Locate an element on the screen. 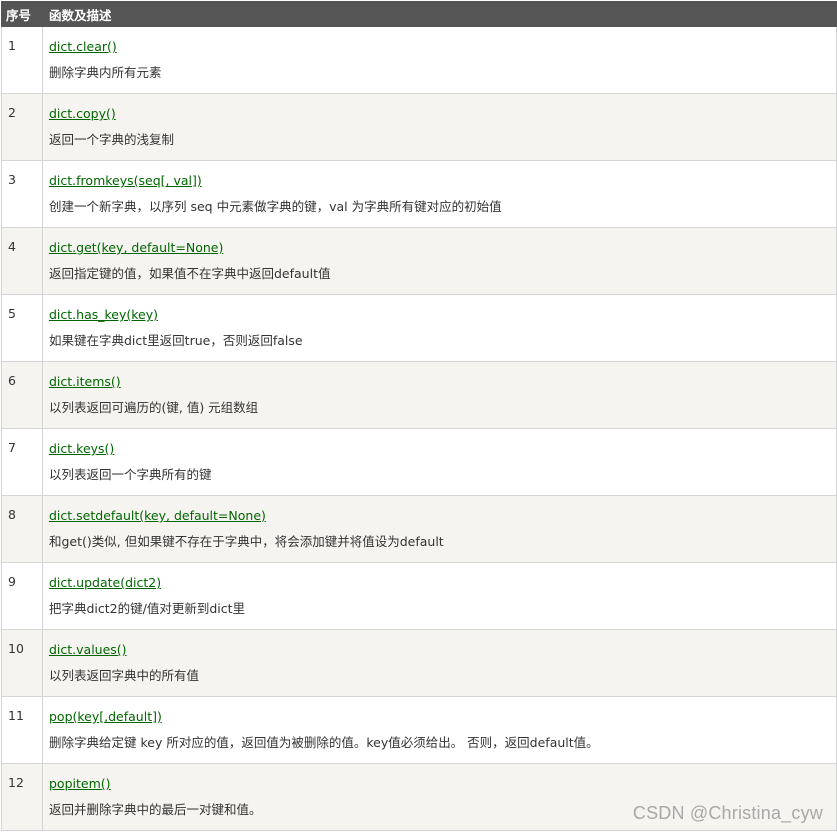 This screenshot has height=834, width=837. function-link: dict.copy() is located at coordinates (82, 113).